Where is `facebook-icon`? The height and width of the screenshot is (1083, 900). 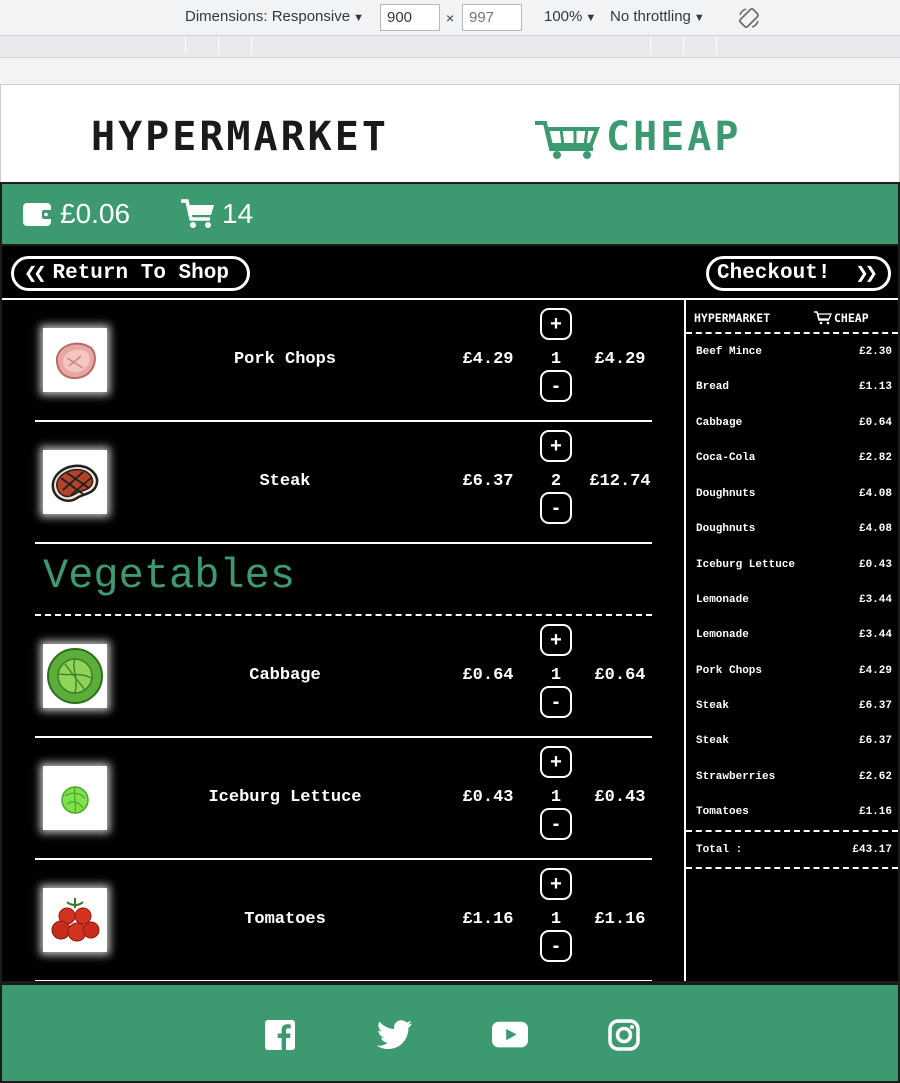
facebook-icon is located at coordinates (280, 1035).